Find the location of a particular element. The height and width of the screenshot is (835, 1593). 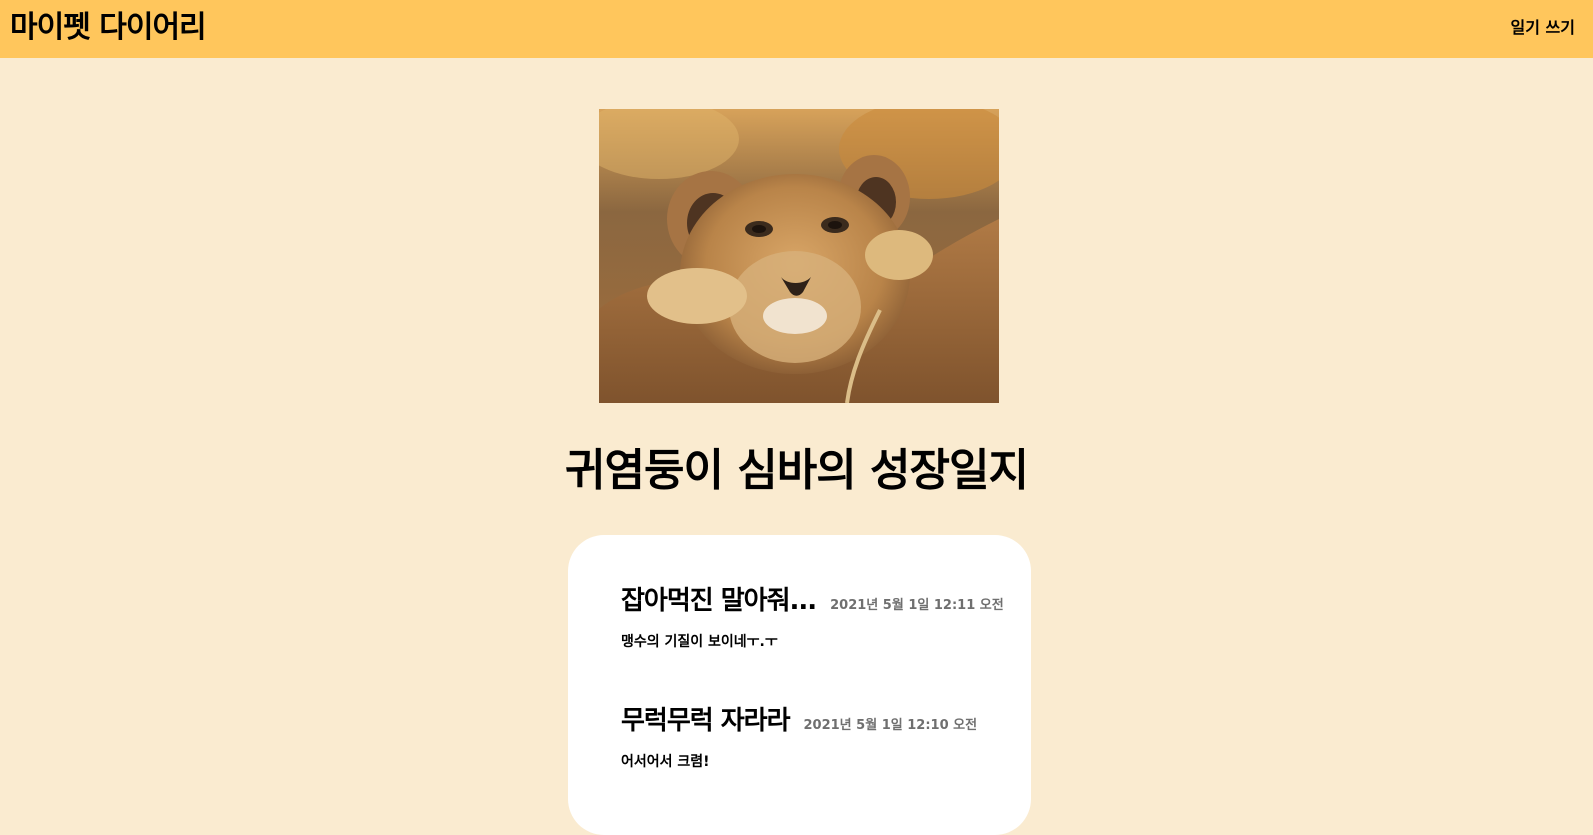

diary-entry-body: 어서어서 크렴! is located at coordinates (665, 762).